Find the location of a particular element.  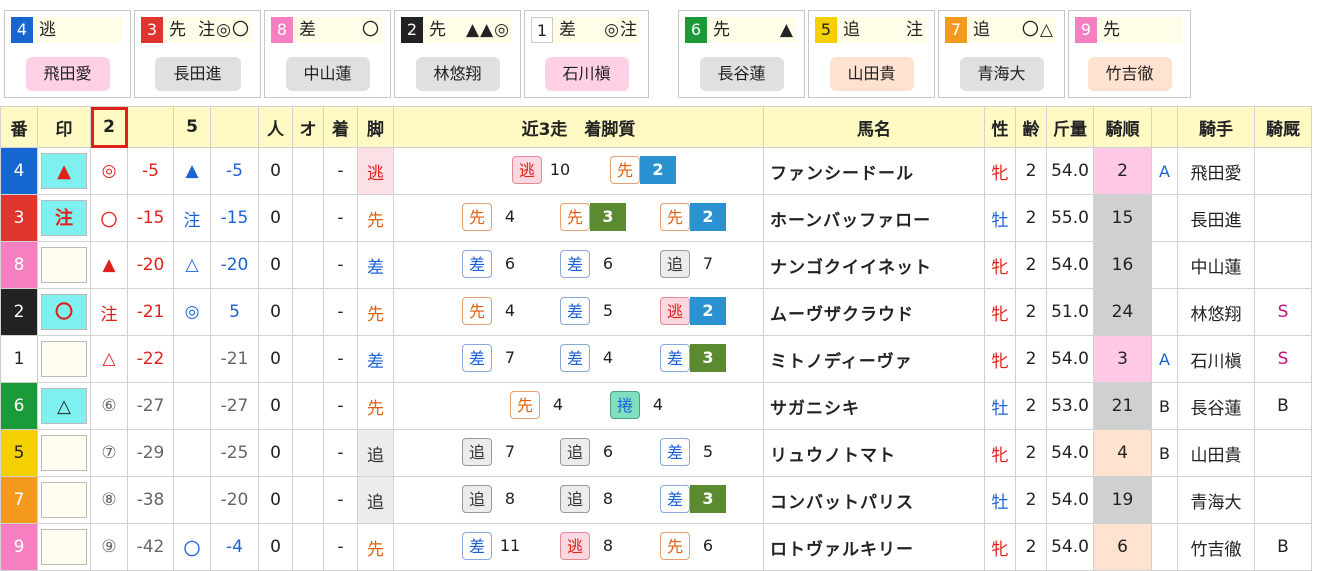

table-row: 1 △ -22 -21 0- 差差 7 差 4 差 3 ミトノディーヴァ牝 2 54.0 3 A 石川槇 S is located at coordinates (656, 359).